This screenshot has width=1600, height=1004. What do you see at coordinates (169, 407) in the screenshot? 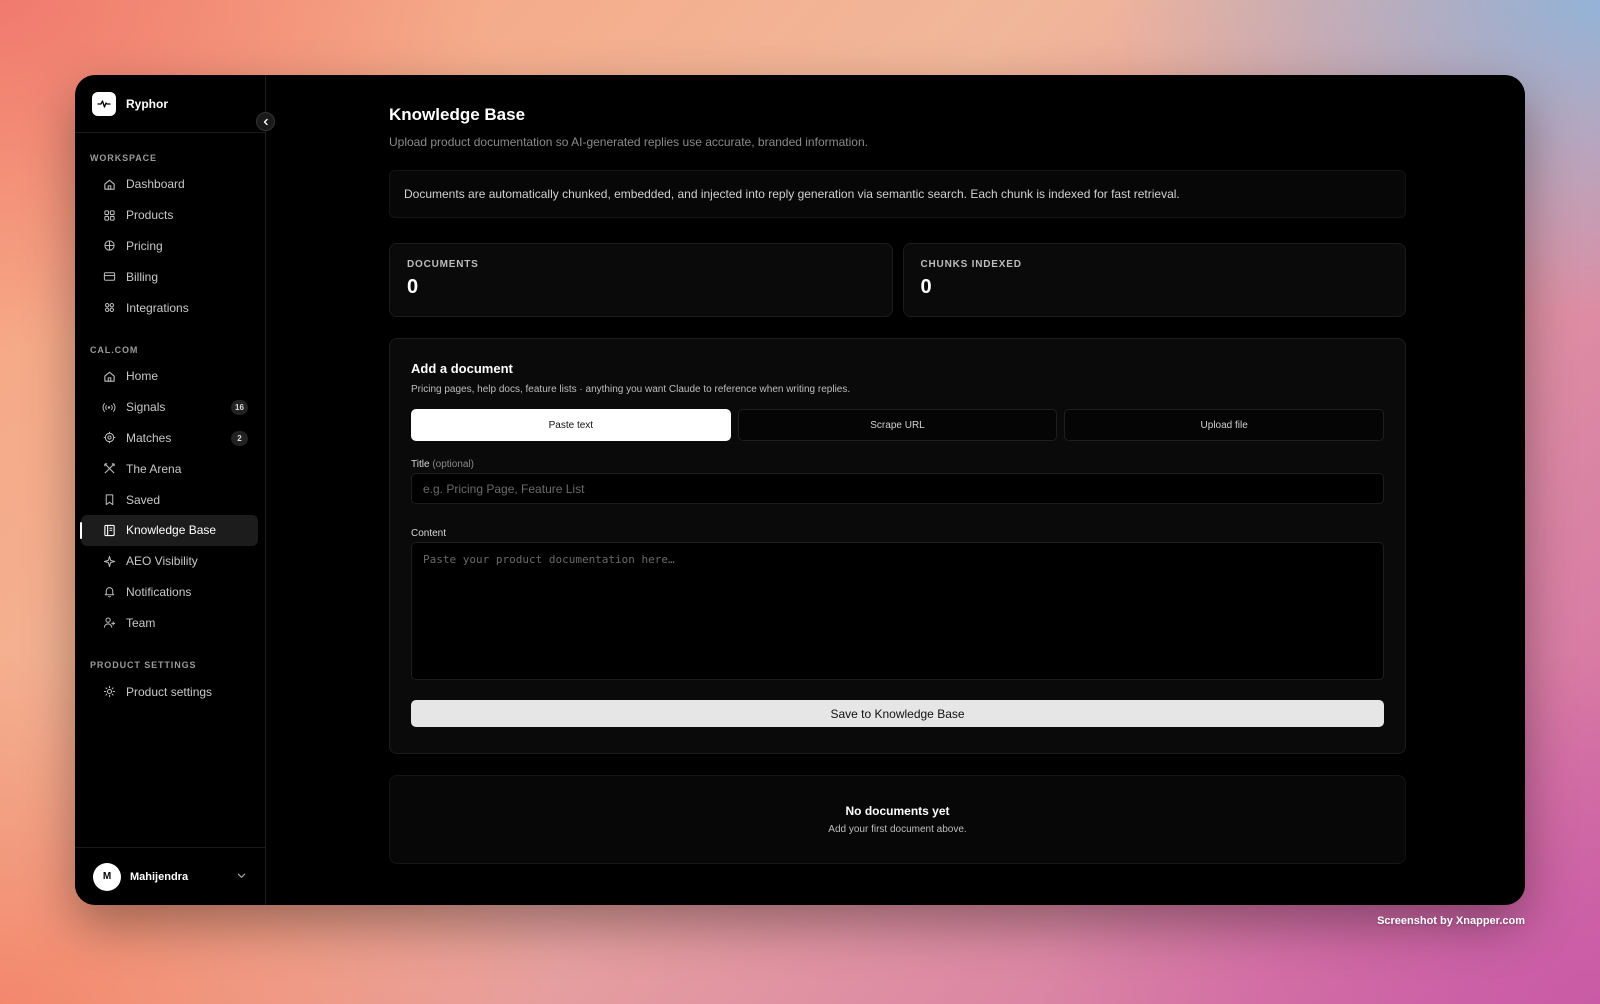
I see `sidebar-item-signals: Signals 16` at bounding box center [169, 407].